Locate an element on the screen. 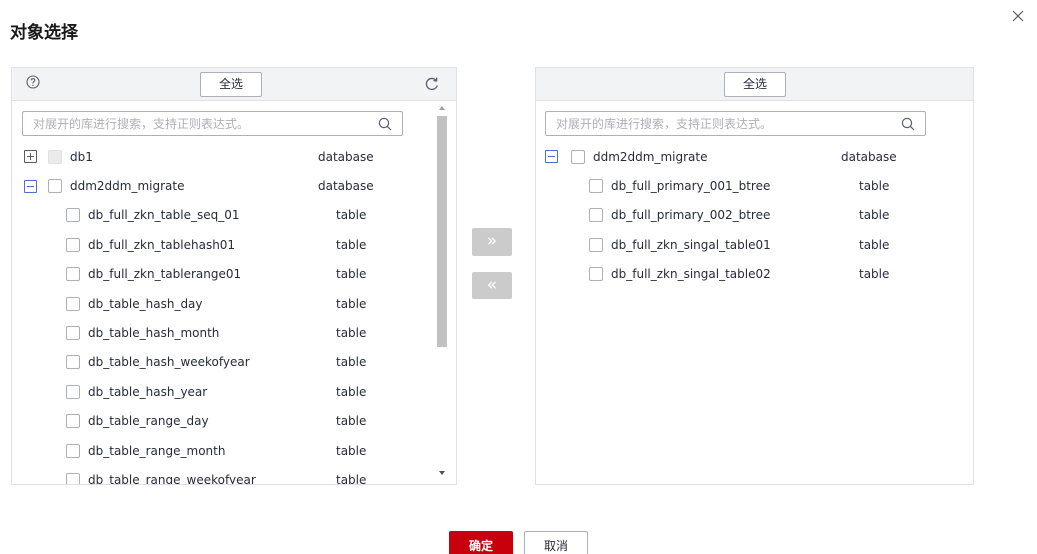 This screenshot has height=554, width=1037. table-name: db_table_hash_year is located at coordinates (148, 391).